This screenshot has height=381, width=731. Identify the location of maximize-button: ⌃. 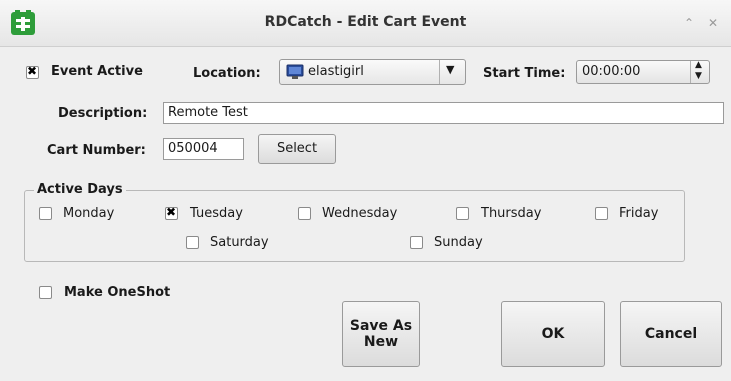
(689, 23).